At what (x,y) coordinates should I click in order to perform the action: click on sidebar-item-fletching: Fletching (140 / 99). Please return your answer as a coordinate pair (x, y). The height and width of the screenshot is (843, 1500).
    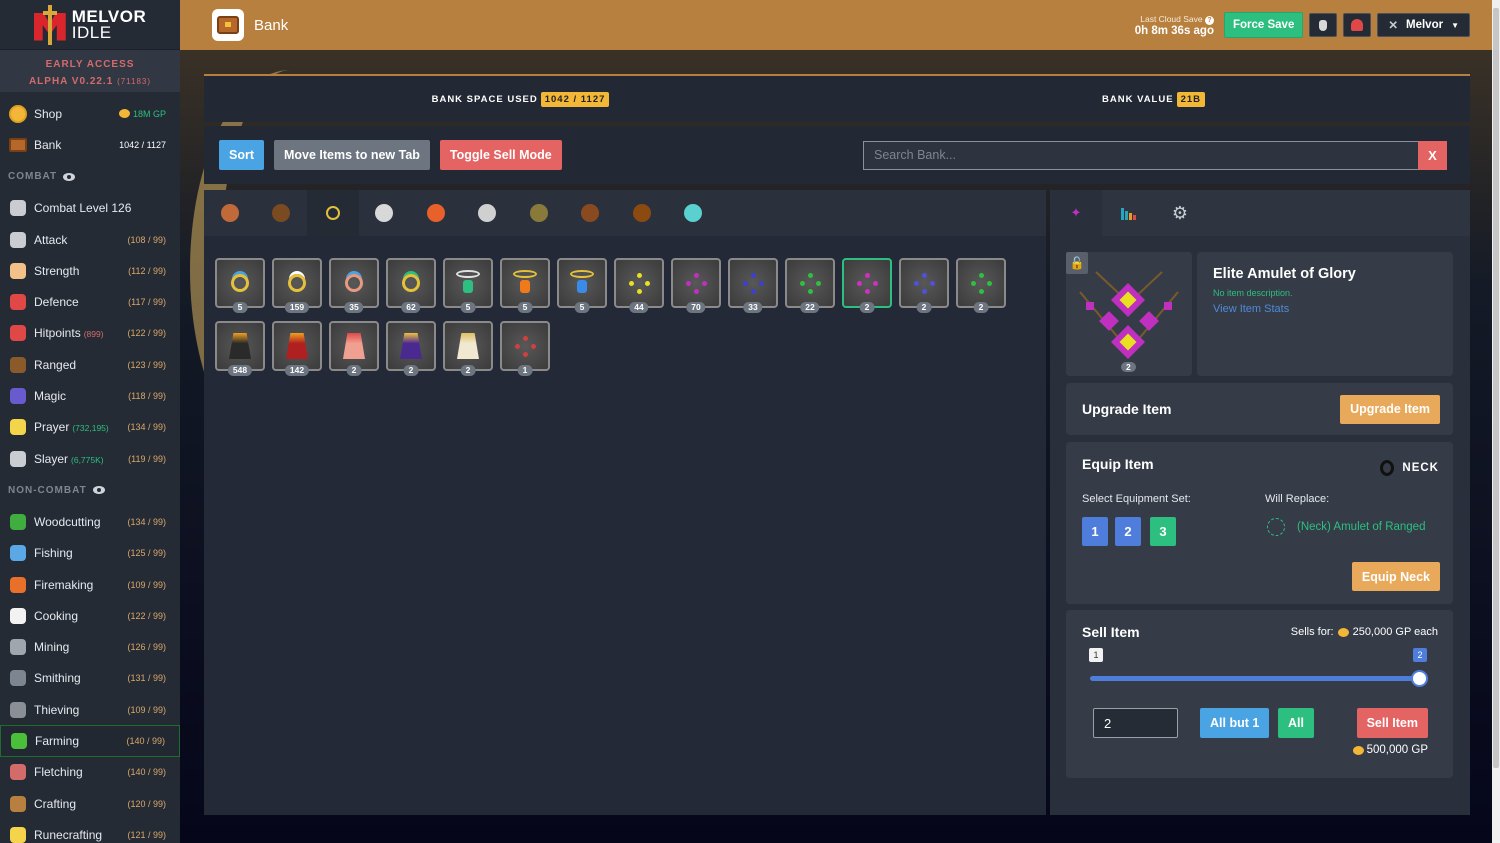
    Looking at the image, I should click on (90, 772).